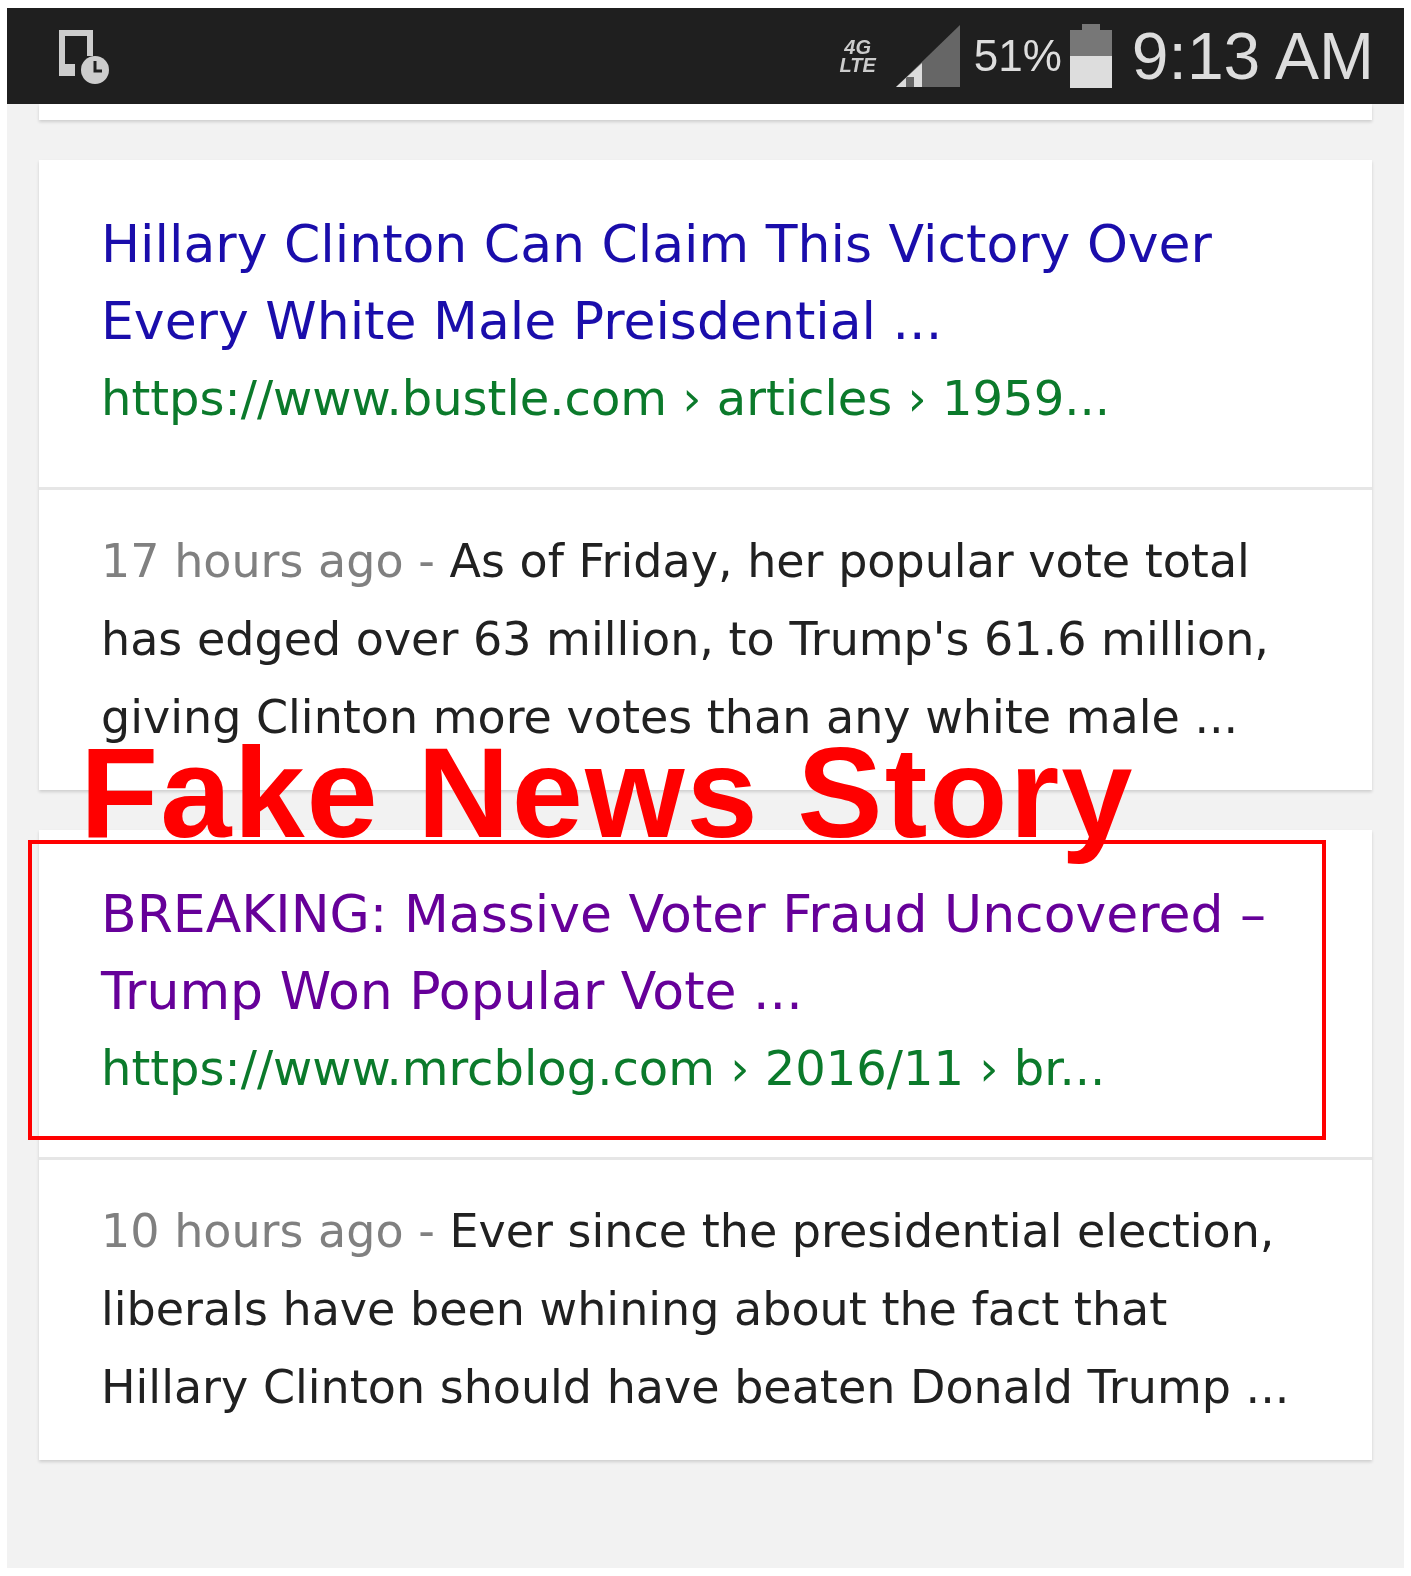 The height and width of the screenshot is (1576, 1411). What do you see at coordinates (1017, 56) in the screenshot?
I see `battery-percent: 51%` at bounding box center [1017, 56].